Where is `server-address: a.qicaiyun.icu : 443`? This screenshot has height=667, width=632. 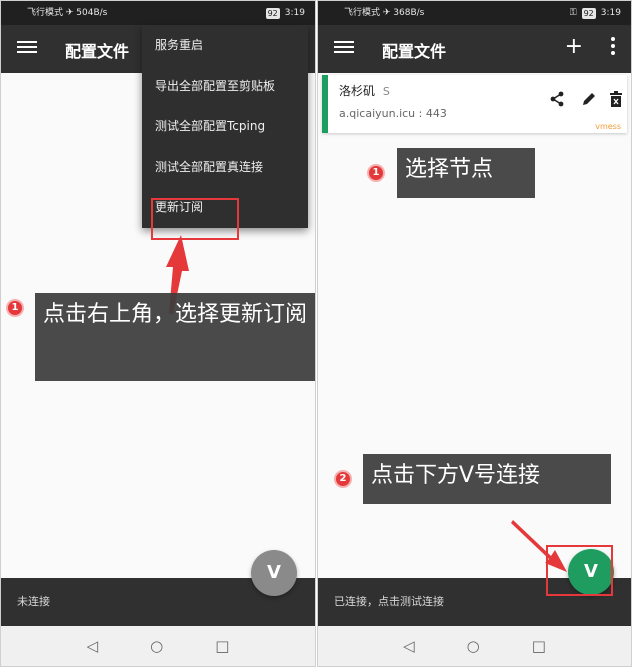 server-address: a.qicaiyun.icu : 443 is located at coordinates (393, 113).